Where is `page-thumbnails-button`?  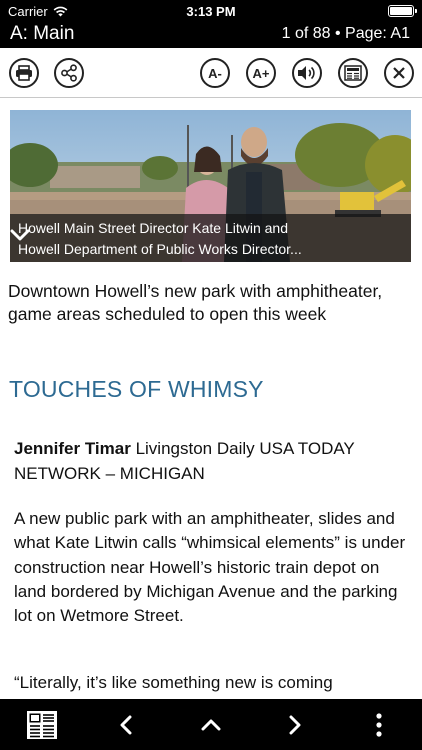
page-thumbnails-button is located at coordinates (42, 724).